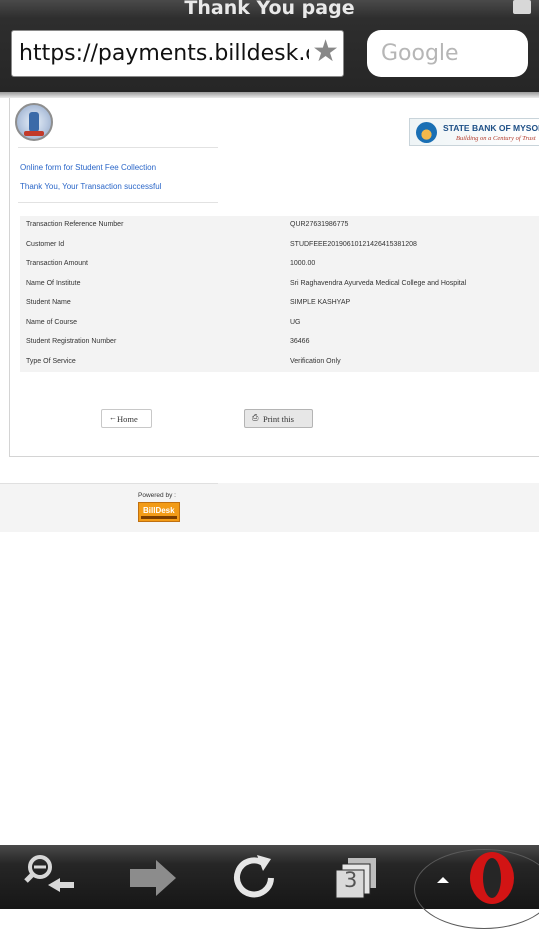 The image size is (539, 929). Describe the element at coordinates (295, 322) in the screenshot. I see `row-value: UG` at that location.